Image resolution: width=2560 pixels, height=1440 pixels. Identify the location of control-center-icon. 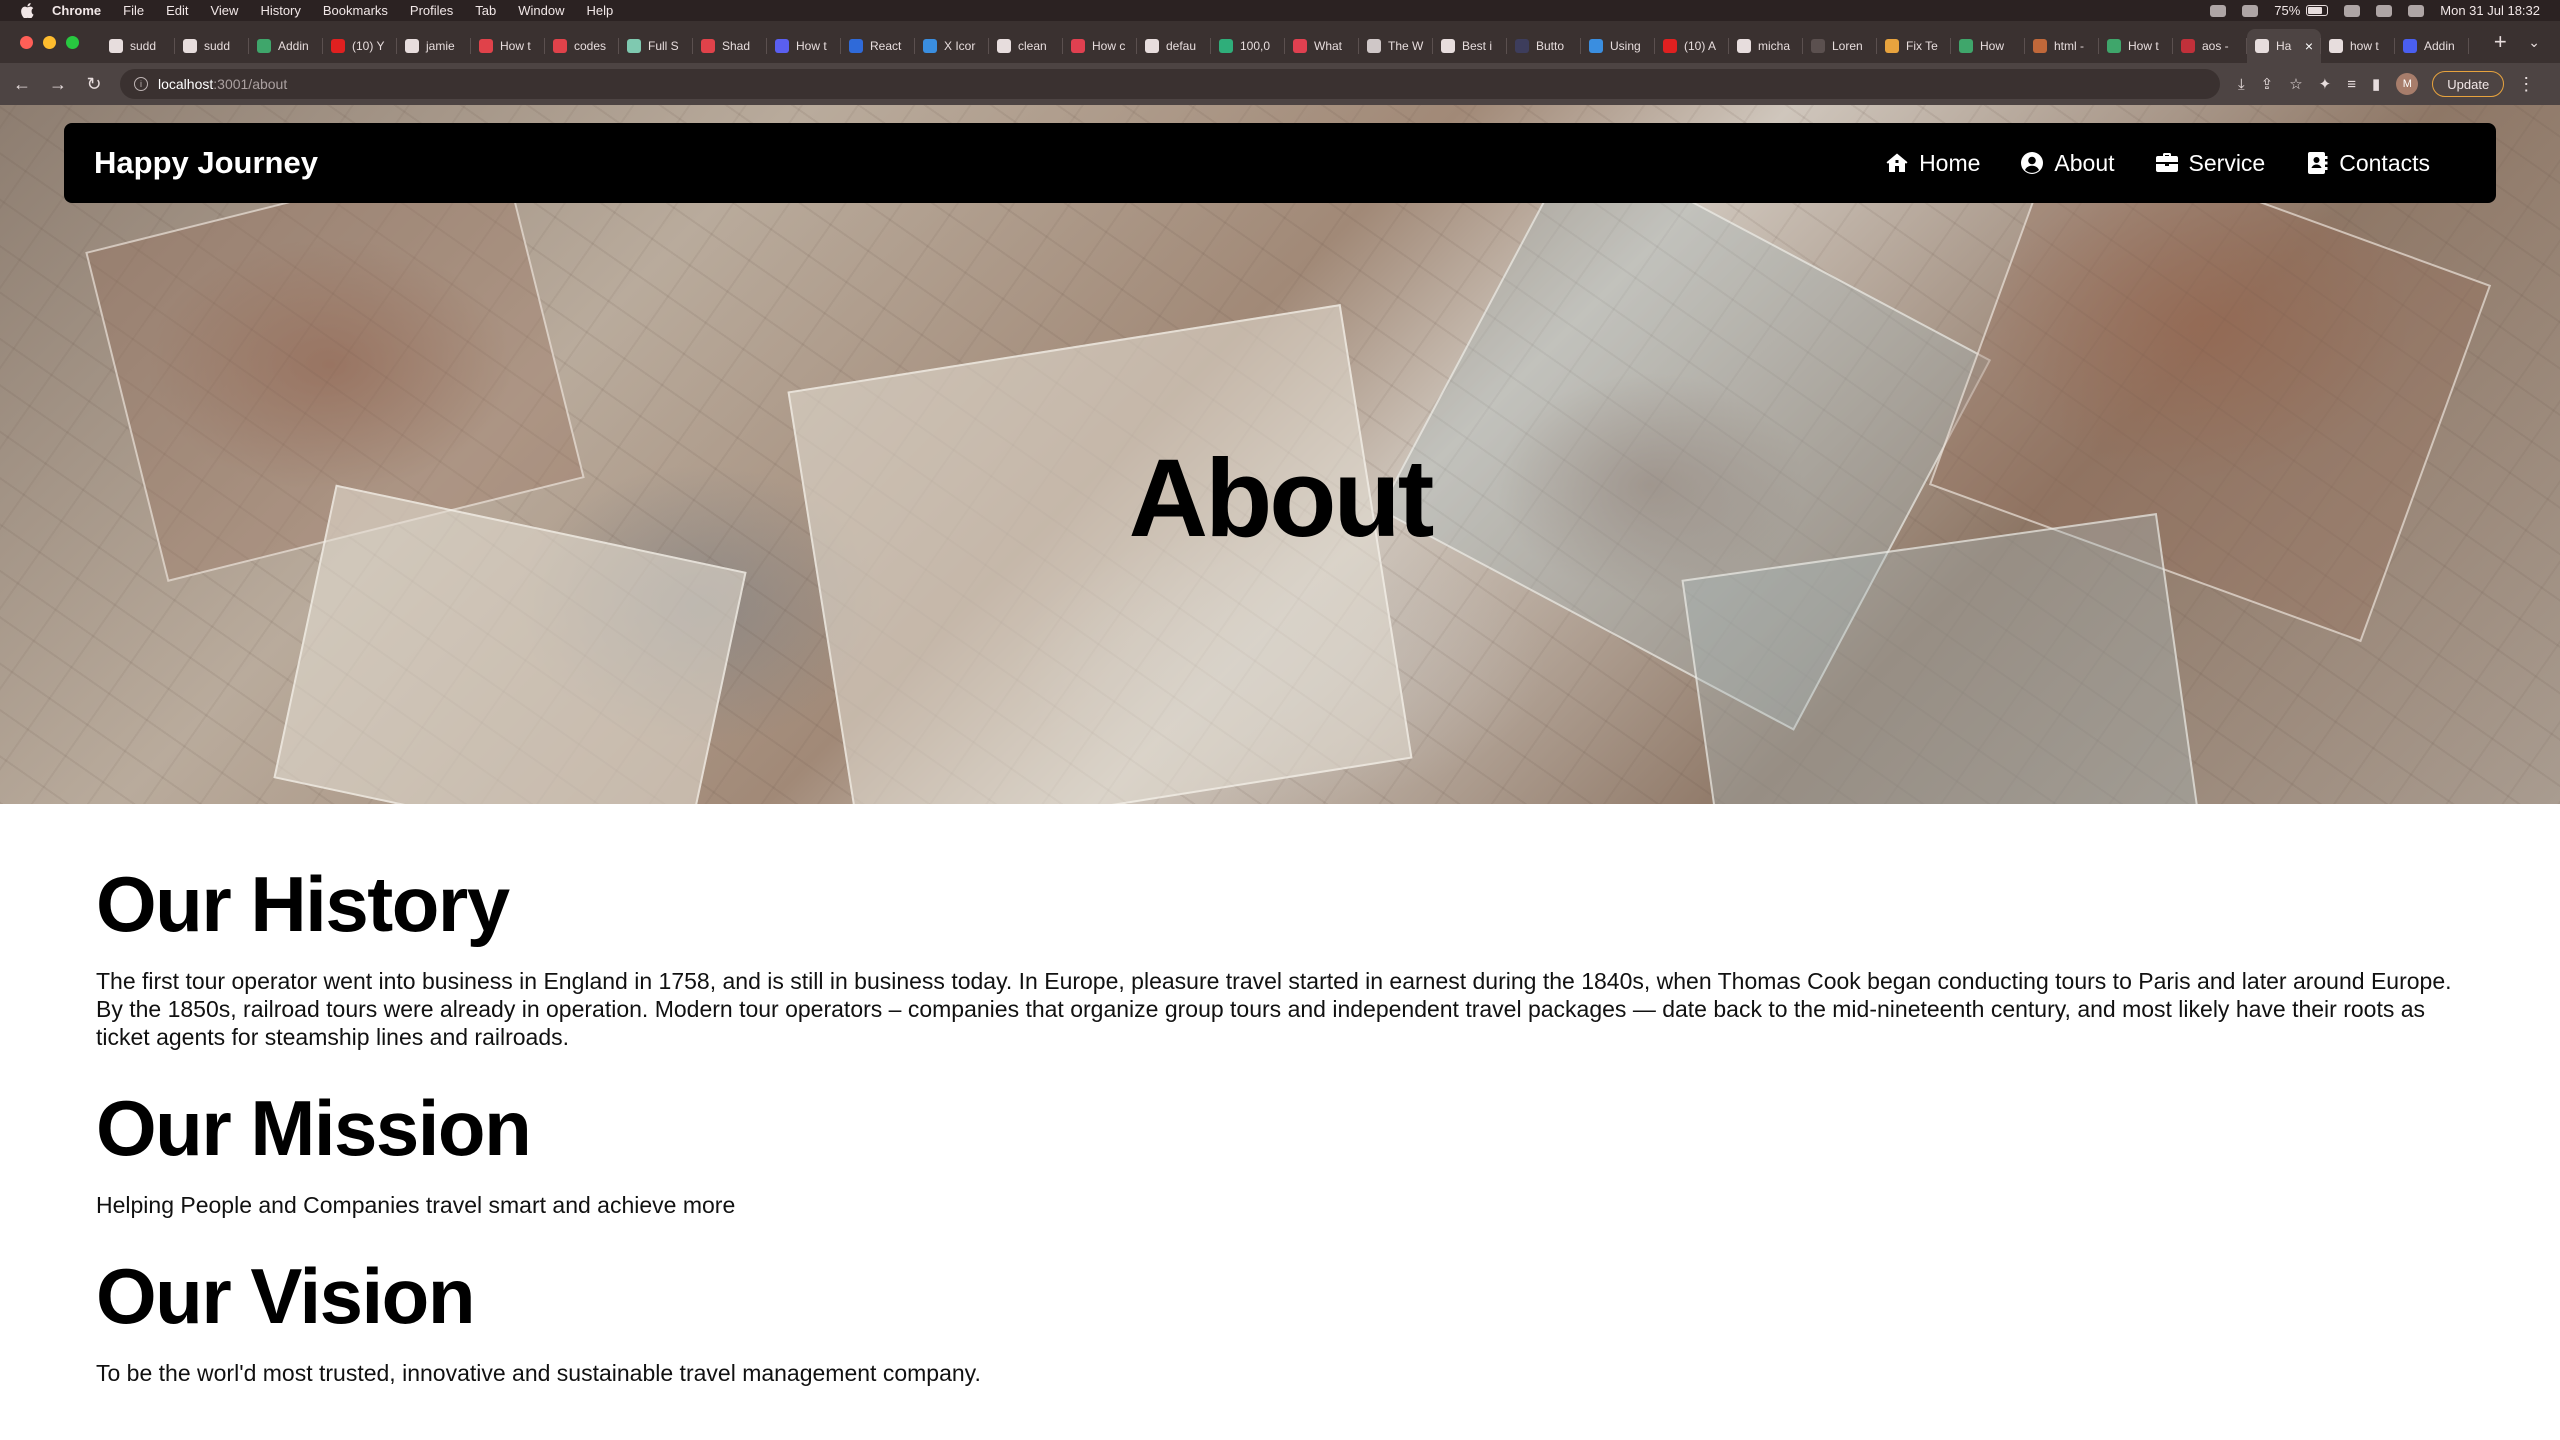
(2416, 10).